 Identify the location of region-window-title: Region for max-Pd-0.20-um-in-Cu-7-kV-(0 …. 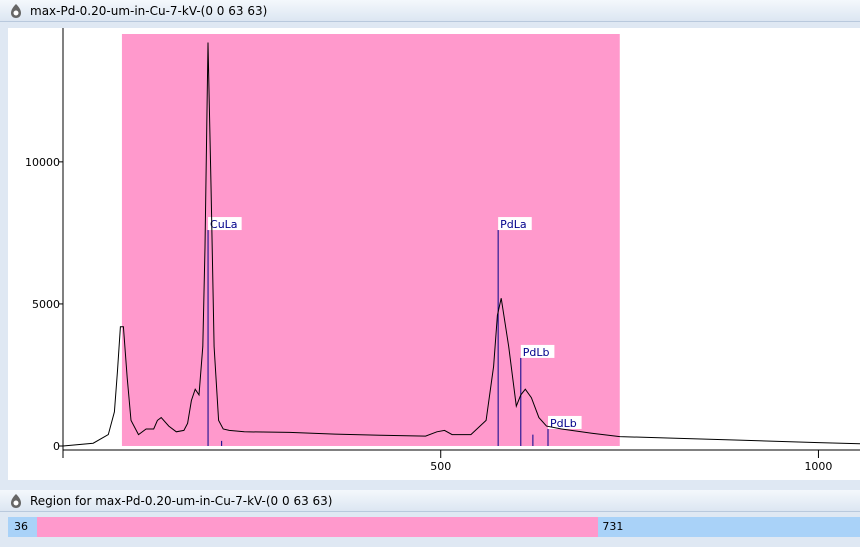
(181, 500).